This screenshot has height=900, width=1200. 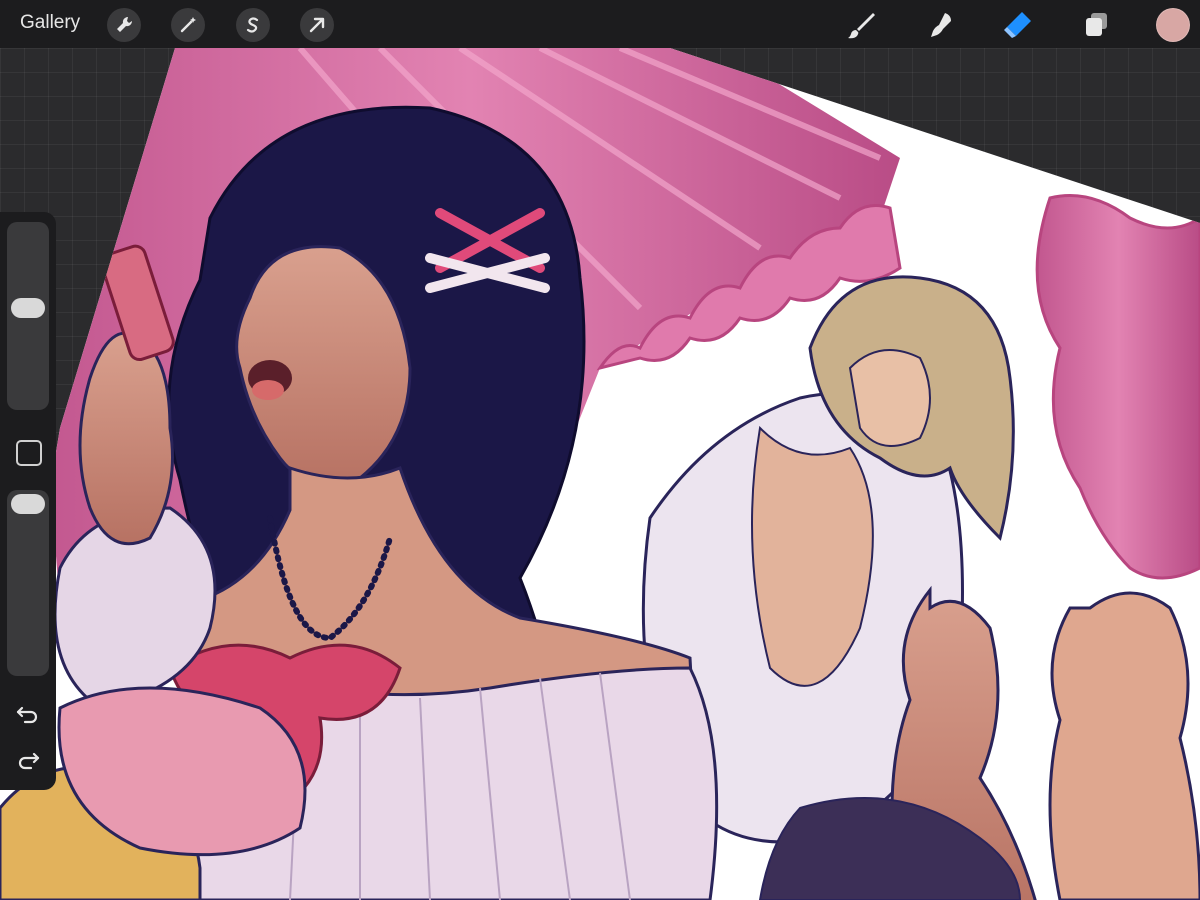 What do you see at coordinates (50, 23) in the screenshot?
I see `gallery-button: Gallery` at bounding box center [50, 23].